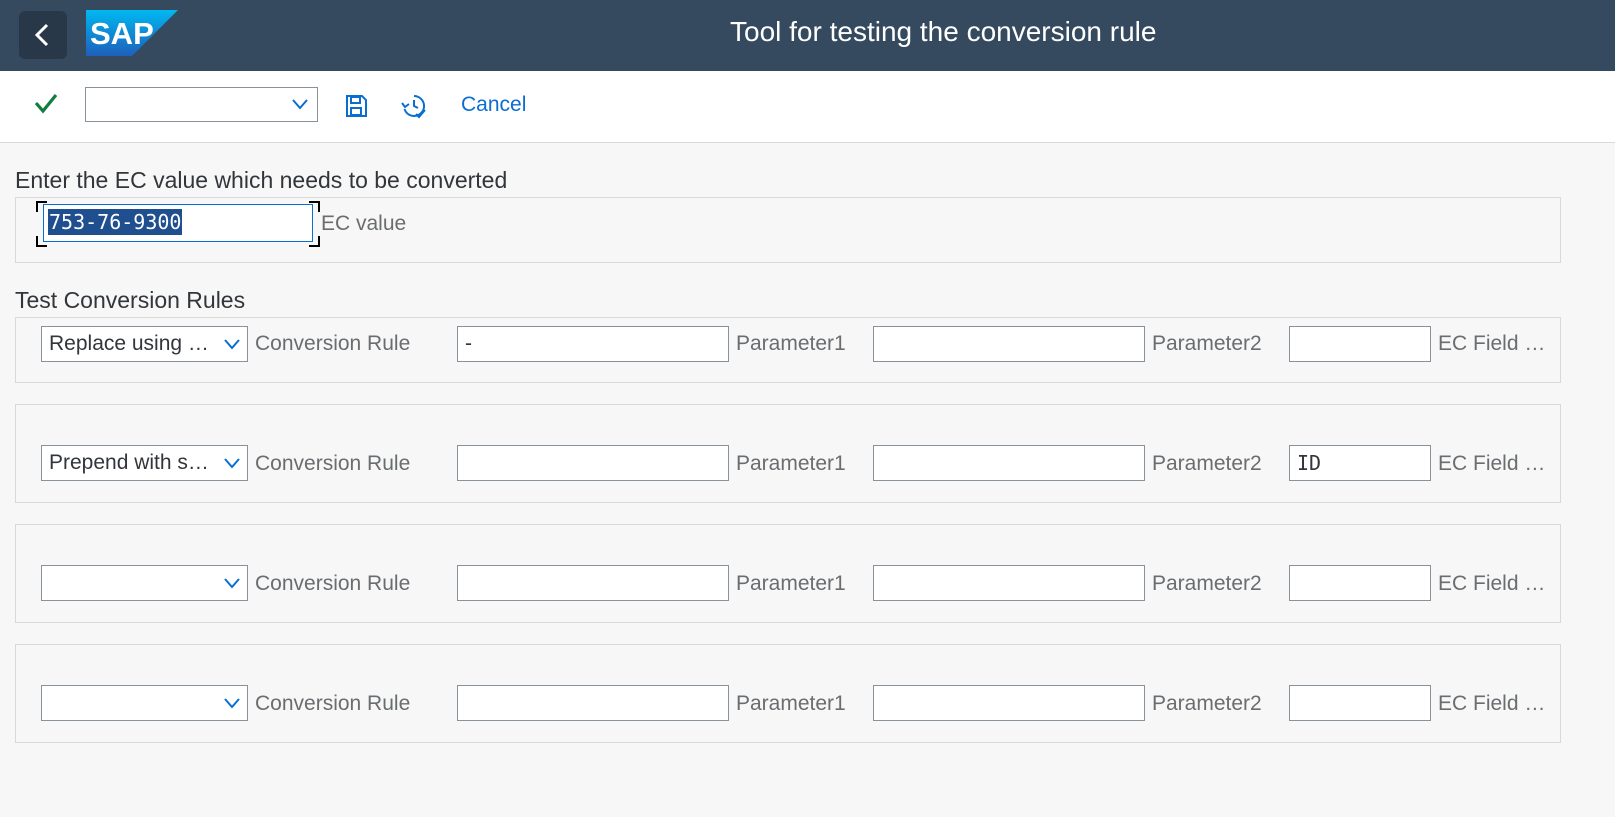  What do you see at coordinates (364, 223) in the screenshot?
I see `ec-value-label: EC value` at bounding box center [364, 223].